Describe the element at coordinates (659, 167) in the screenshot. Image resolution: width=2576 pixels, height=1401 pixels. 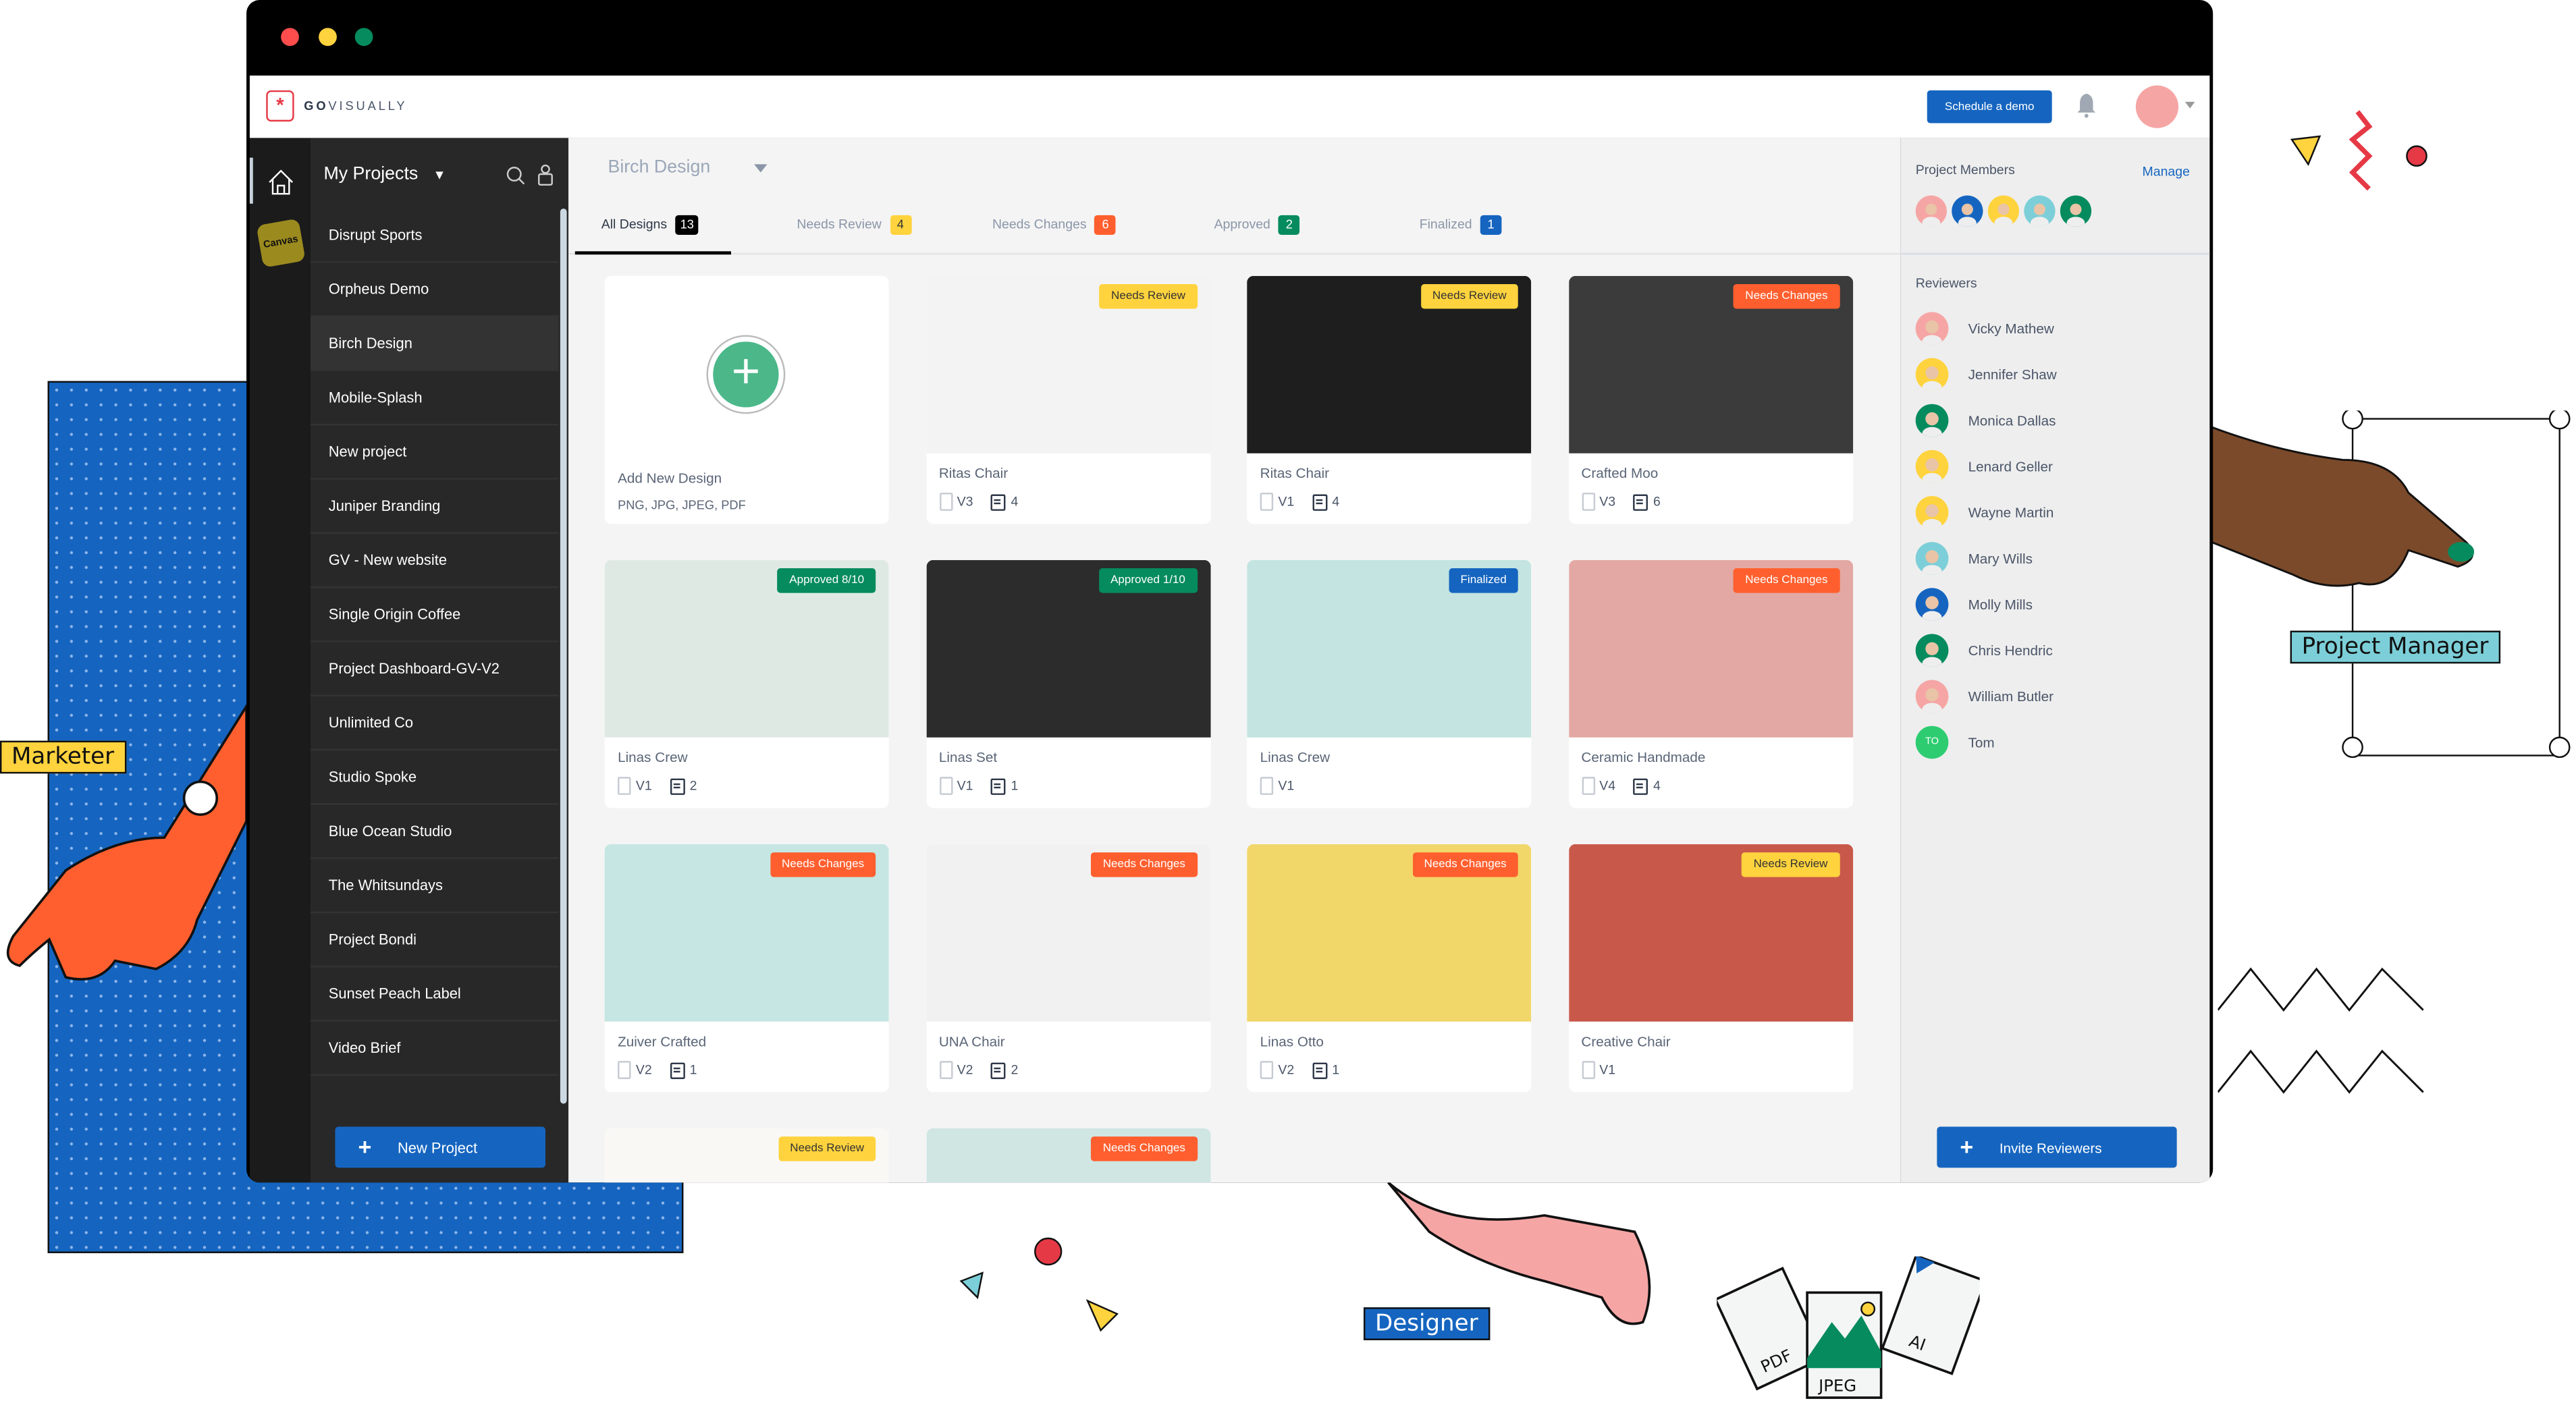
I see `project-title: Birch Design` at that location.